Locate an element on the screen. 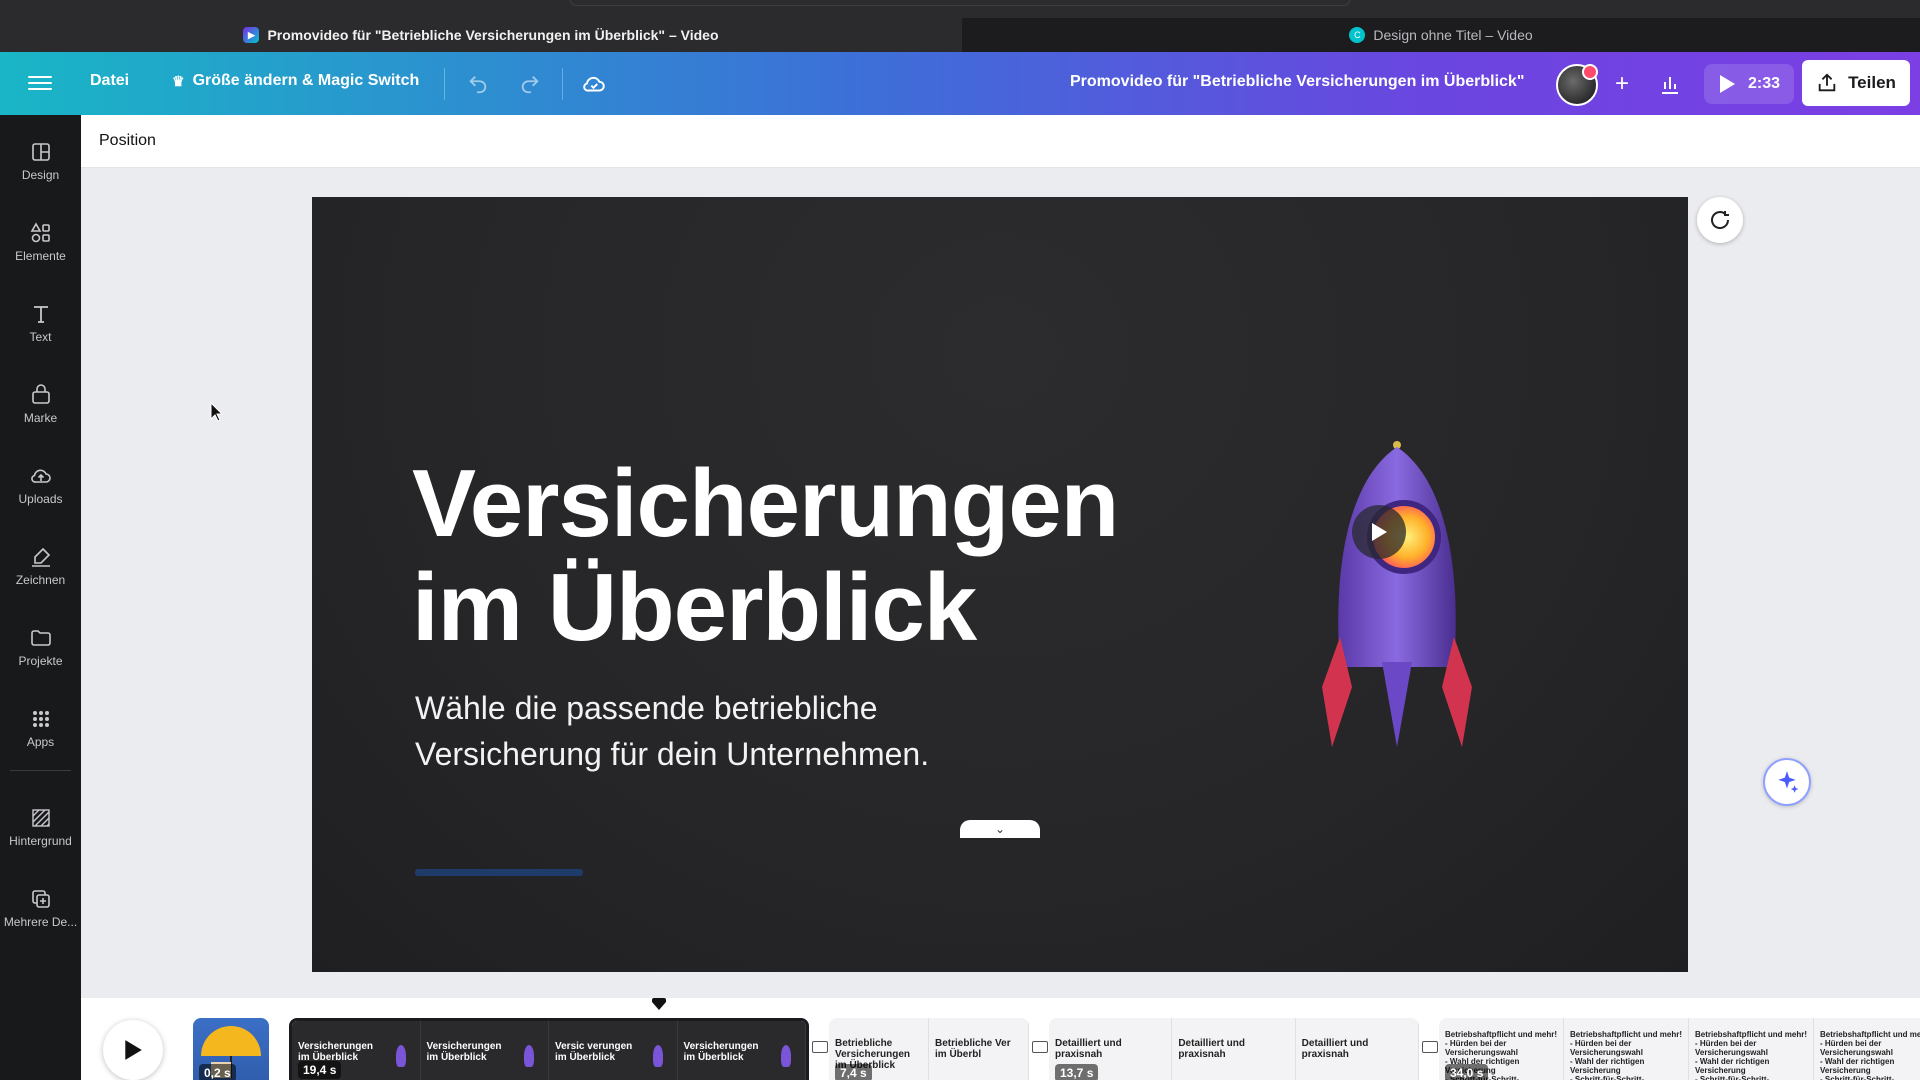 This screenshot has height=1080, width=1920. playhead-marker is located at coordinates (659, 1004).